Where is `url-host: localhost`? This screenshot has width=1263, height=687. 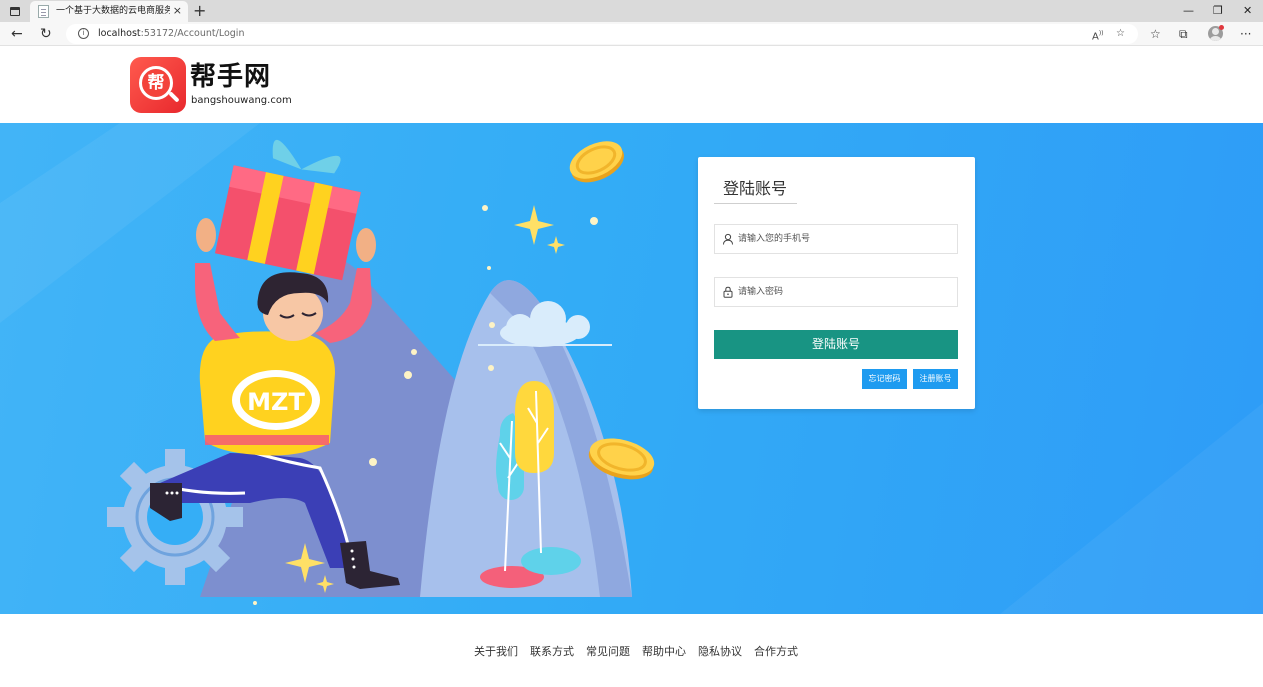
url-host: localhost is located at coordinates (119, 33).